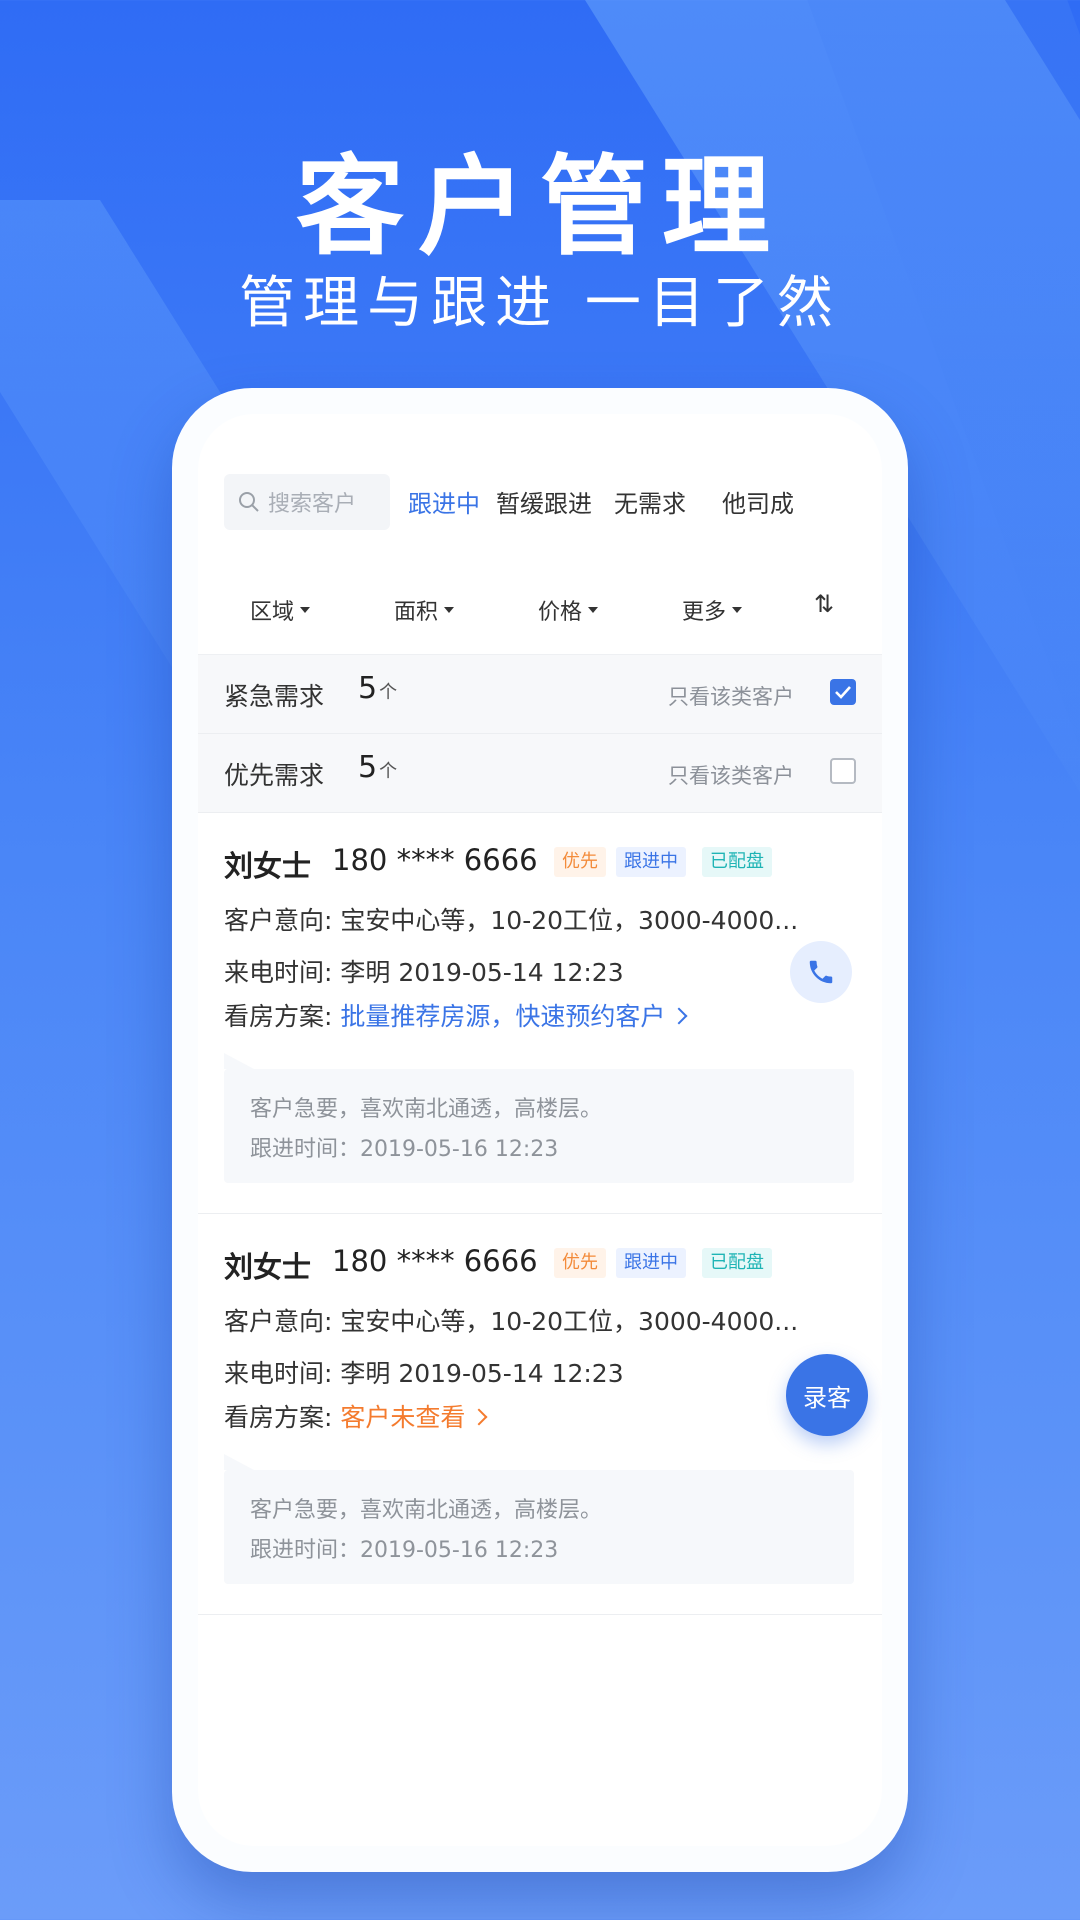 Image resolution: width=1080 pixels, height=1920 pixels. I want to click on tab-paused: 暂缓跟进, so click(544, 501).